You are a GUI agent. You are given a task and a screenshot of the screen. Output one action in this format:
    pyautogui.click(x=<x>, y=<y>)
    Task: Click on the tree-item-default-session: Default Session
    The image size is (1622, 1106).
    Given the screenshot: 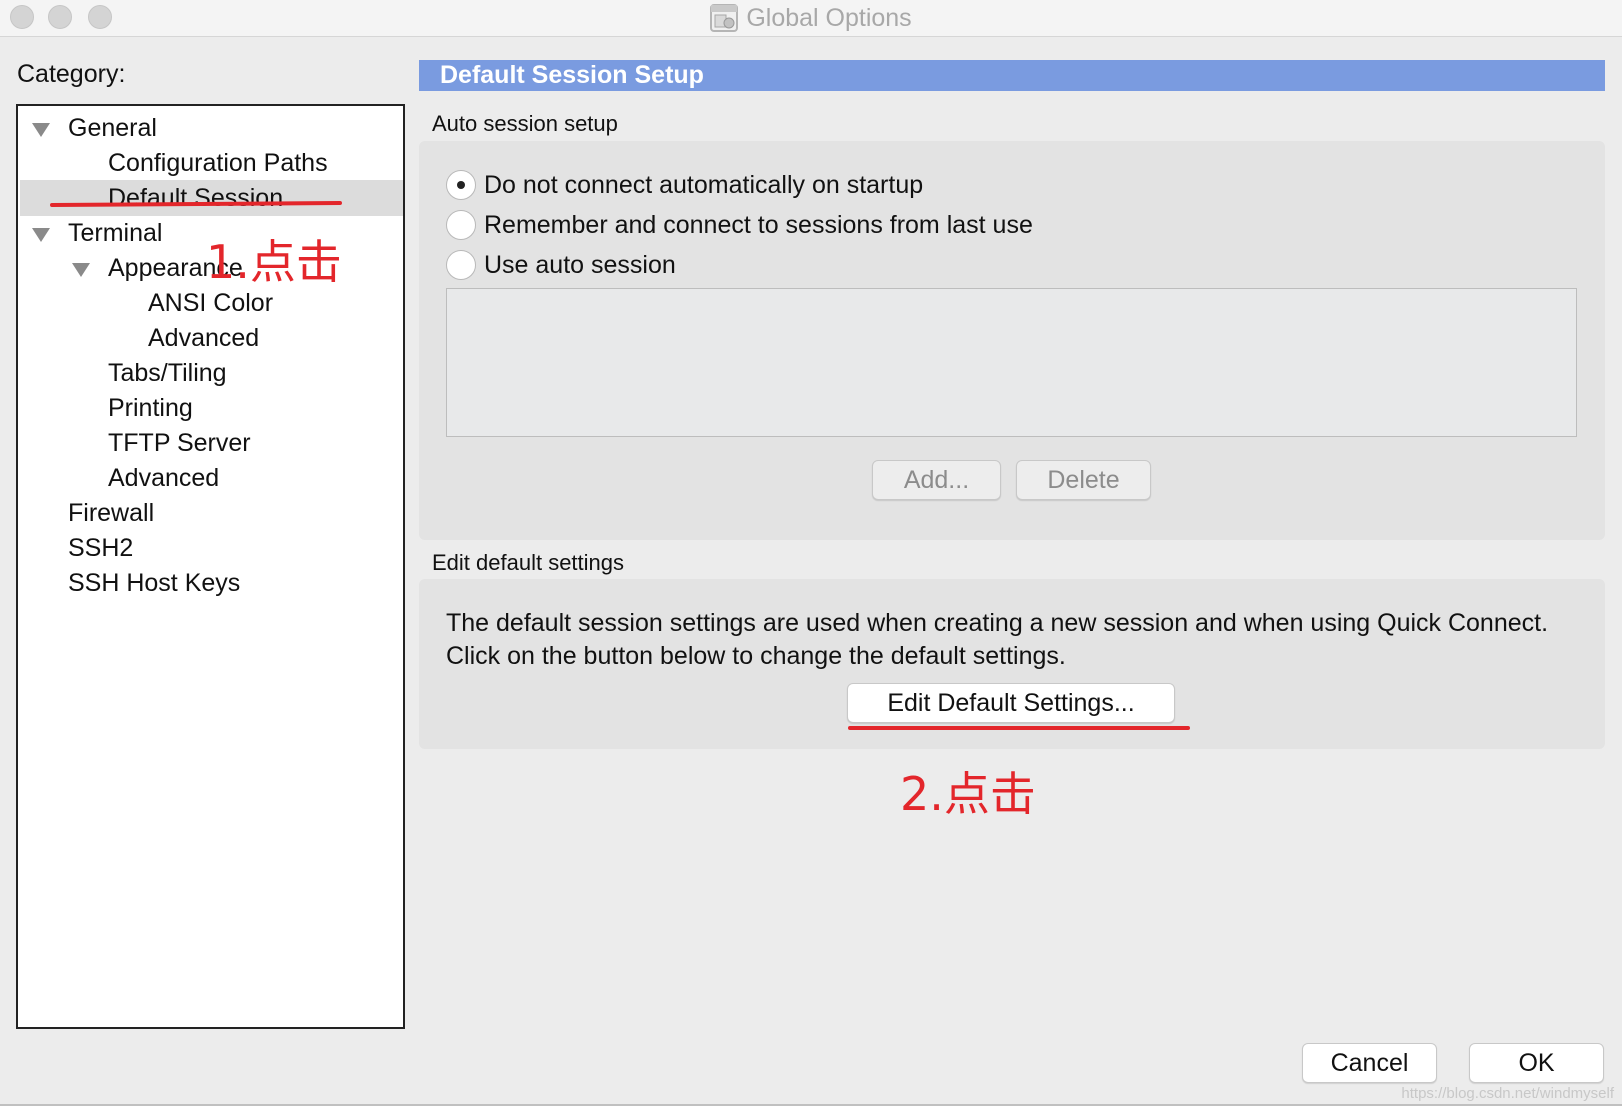 What is the action you would take?
    pyautogui.click(x=211, y=198)
    